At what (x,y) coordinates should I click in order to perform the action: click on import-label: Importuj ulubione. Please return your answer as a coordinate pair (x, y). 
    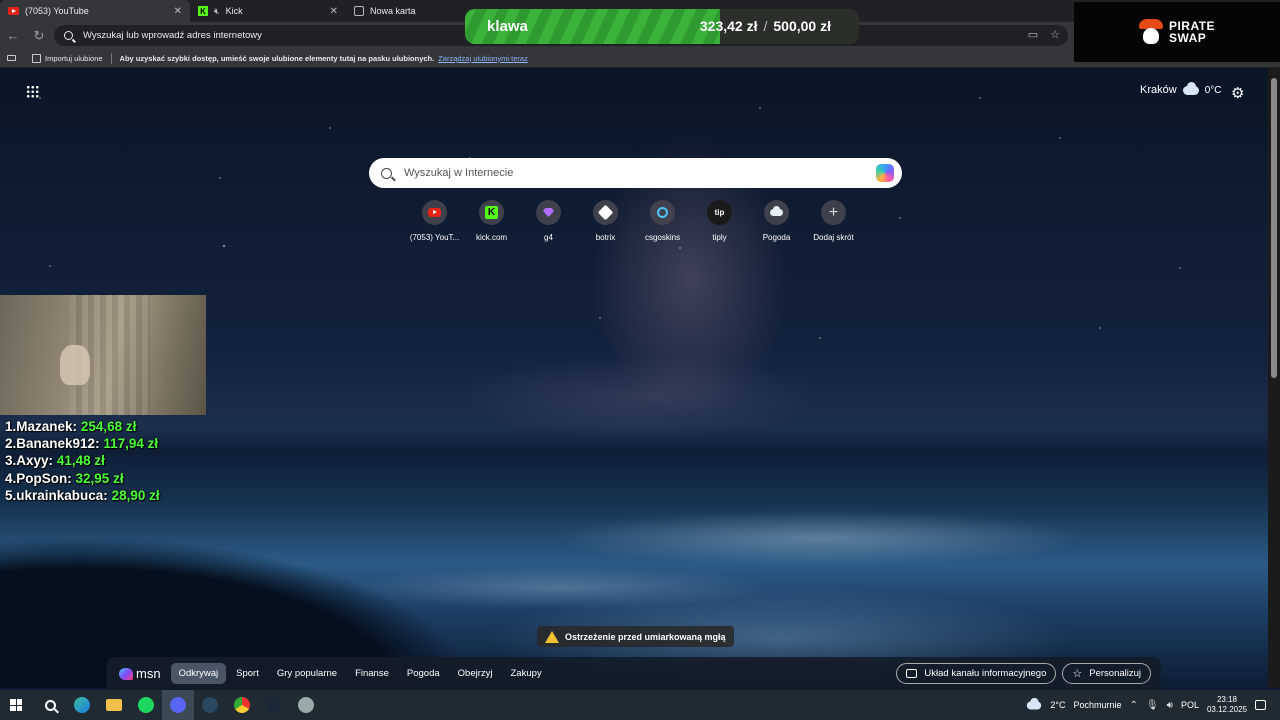
    Looking at the image, I should click on (74, 58).